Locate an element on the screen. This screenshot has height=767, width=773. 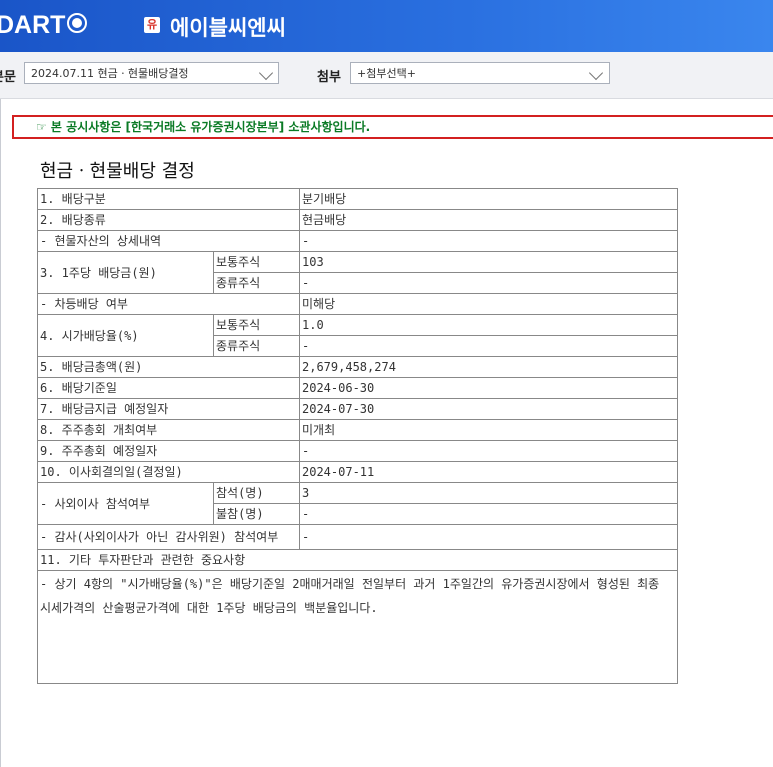
row-label: 1. 배당구분 is located at coordinates (168, 199).